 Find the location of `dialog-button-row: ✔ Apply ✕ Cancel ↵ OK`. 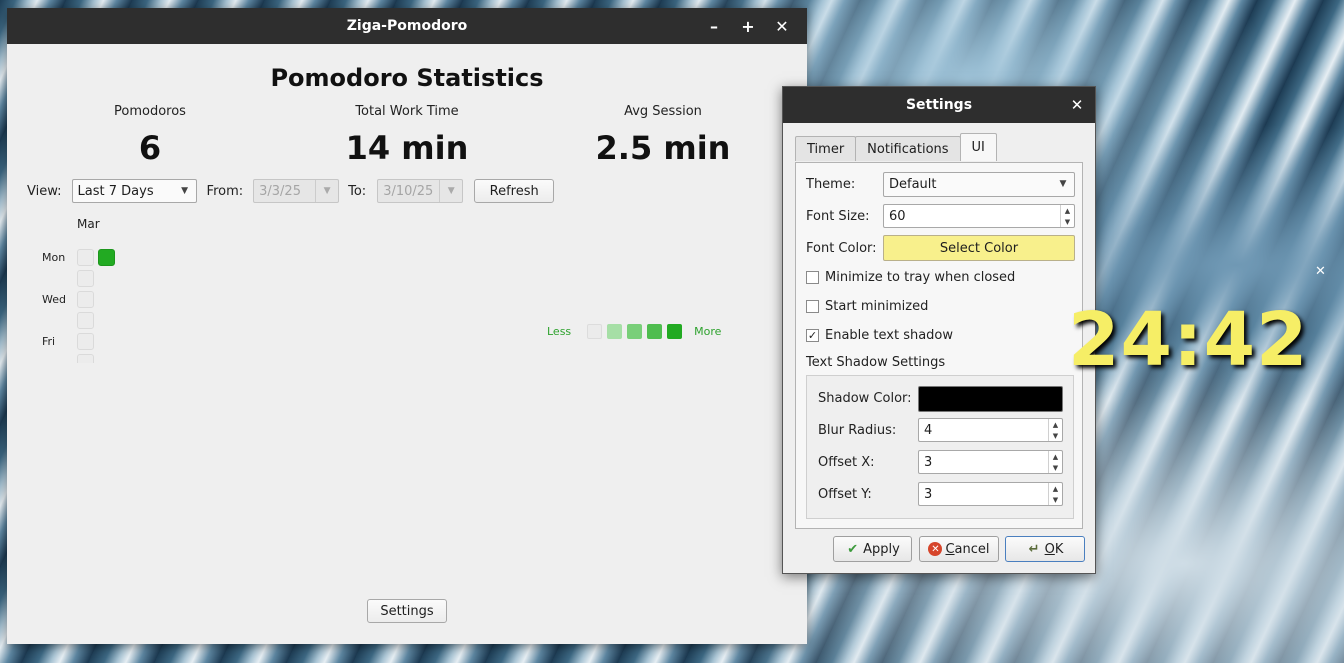

dialog-button-row: ✔ Apply ✕ Cancel ↵ OK is located at coordinates (959, 549).